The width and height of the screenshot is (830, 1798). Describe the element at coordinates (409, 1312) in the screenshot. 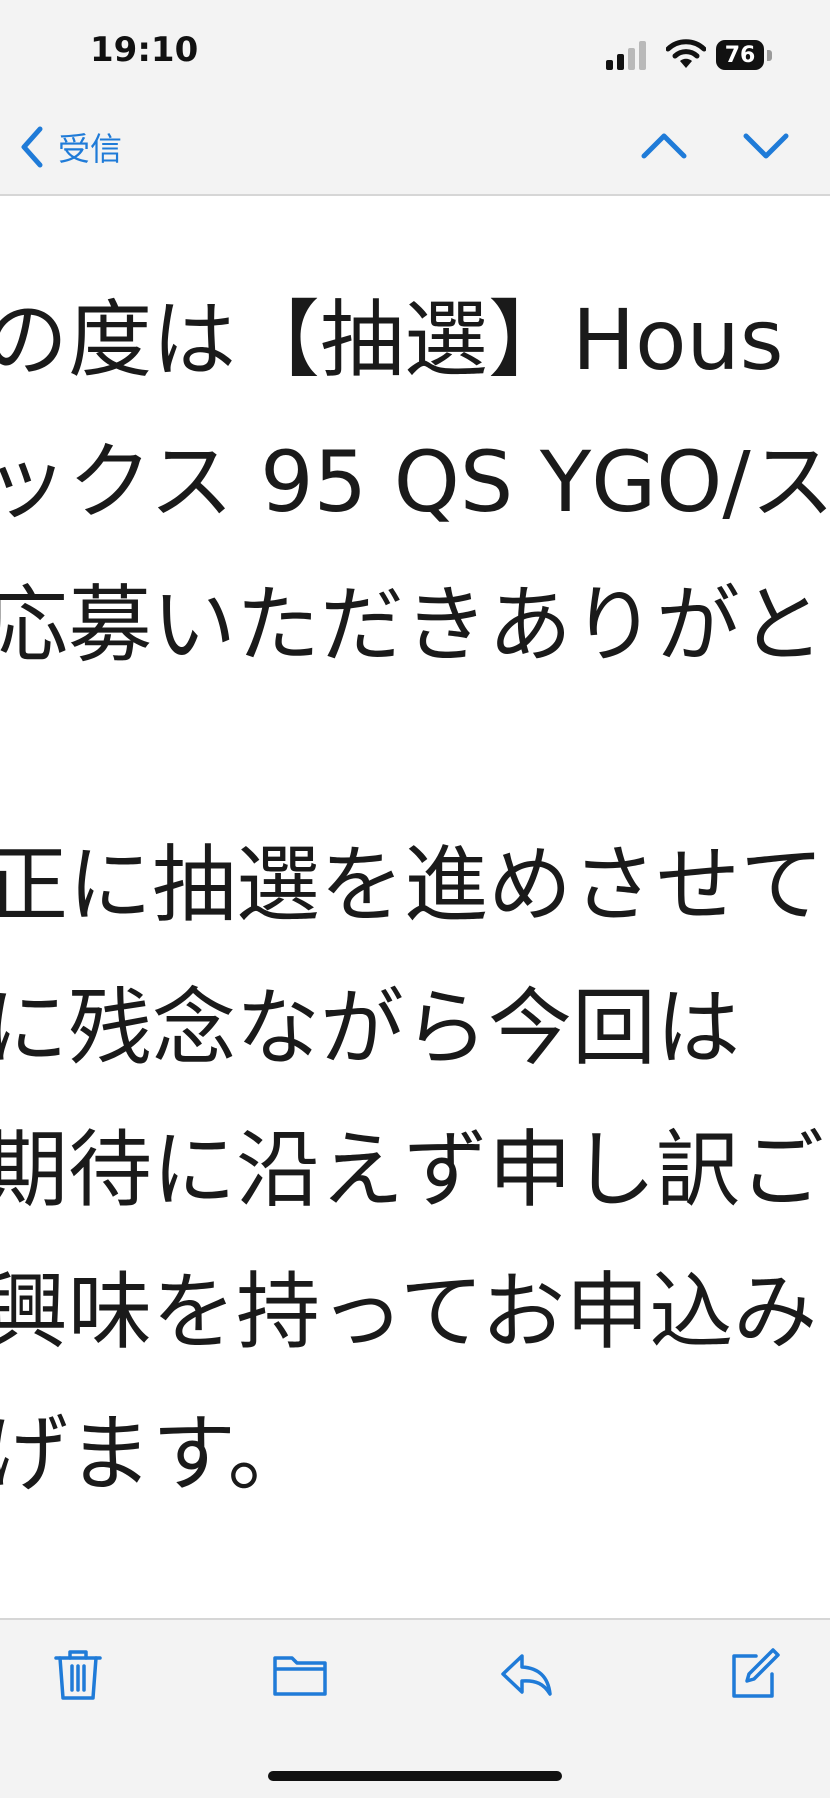

I see `email-body-line: 興味を持ってお申込み` at that location.